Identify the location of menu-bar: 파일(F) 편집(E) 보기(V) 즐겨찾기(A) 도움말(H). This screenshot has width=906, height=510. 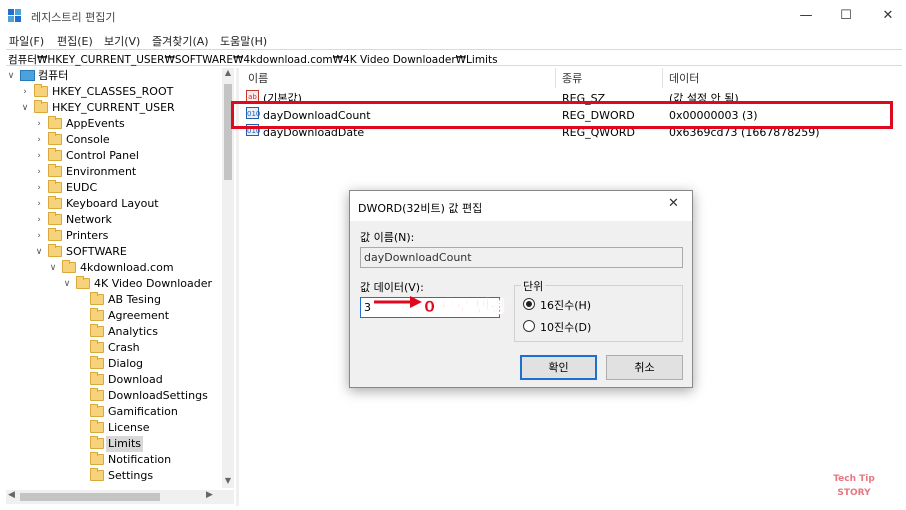
(453, 40).